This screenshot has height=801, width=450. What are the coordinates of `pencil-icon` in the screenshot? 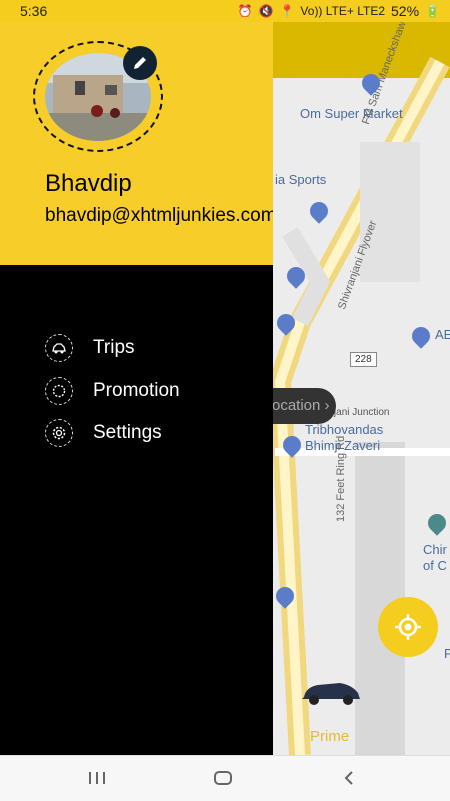 It's located at (140, 63).